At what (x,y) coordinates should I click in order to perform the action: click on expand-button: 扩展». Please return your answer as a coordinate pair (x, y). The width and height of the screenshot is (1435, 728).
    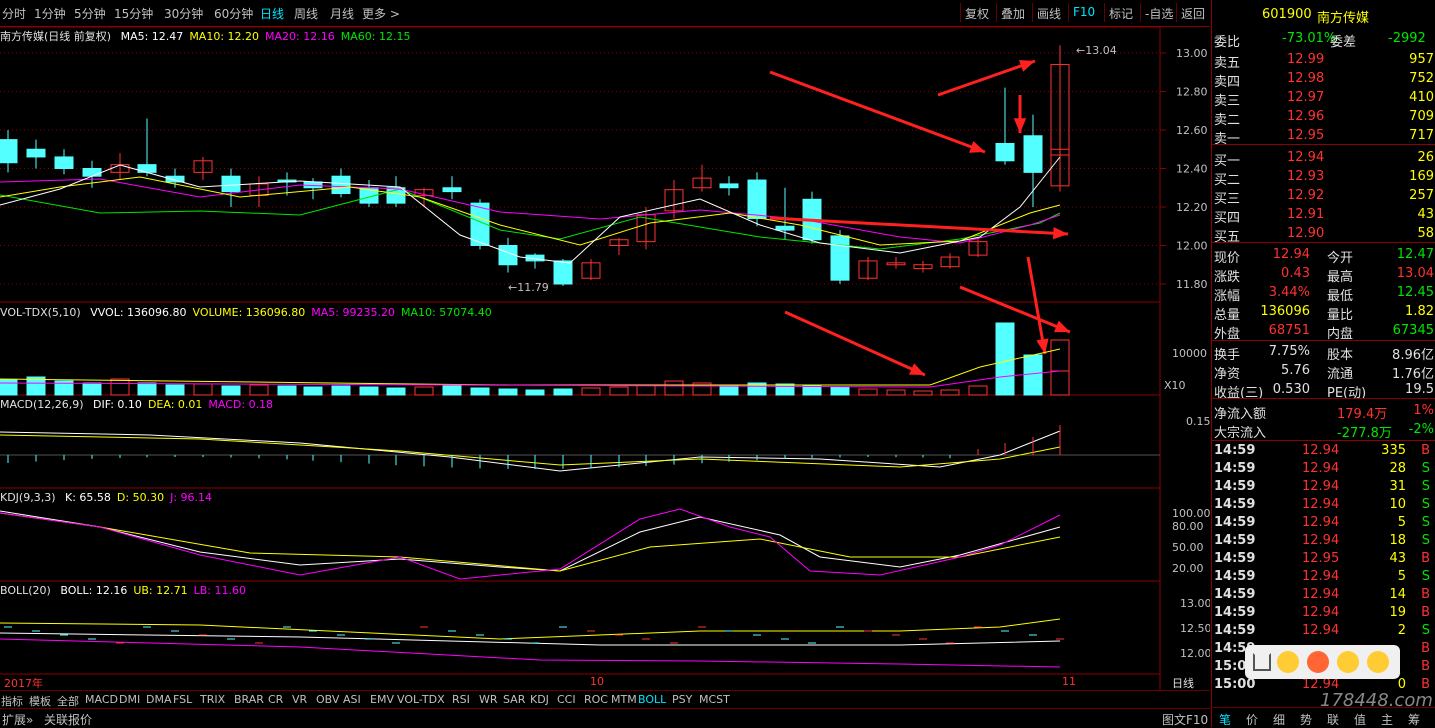
    Looking at the image, I should click on (17, 719).